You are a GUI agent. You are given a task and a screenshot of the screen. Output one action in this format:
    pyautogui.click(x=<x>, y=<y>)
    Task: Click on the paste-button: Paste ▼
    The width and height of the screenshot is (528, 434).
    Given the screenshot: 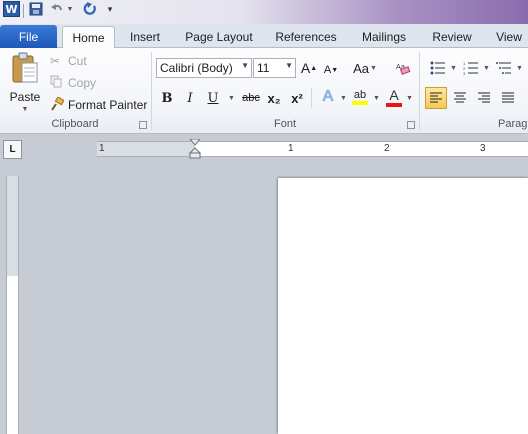 What is the action you would take?
    pyautogui.click(x=25, y=84)
    